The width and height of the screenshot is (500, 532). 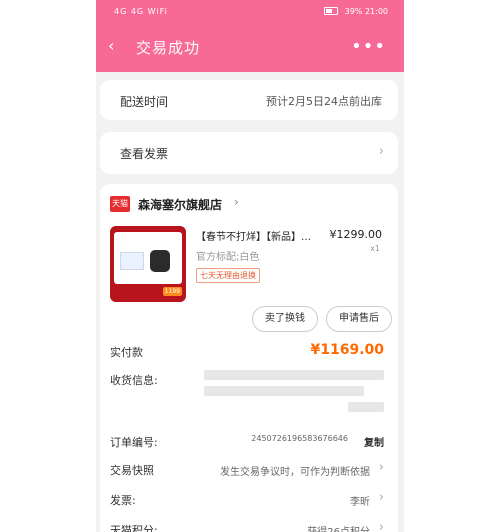 What do you see at coordinates (249, 153) in the screenshot?
I see `view-invoice-card: 查看发票 ›` at bounding box center [249, 153].